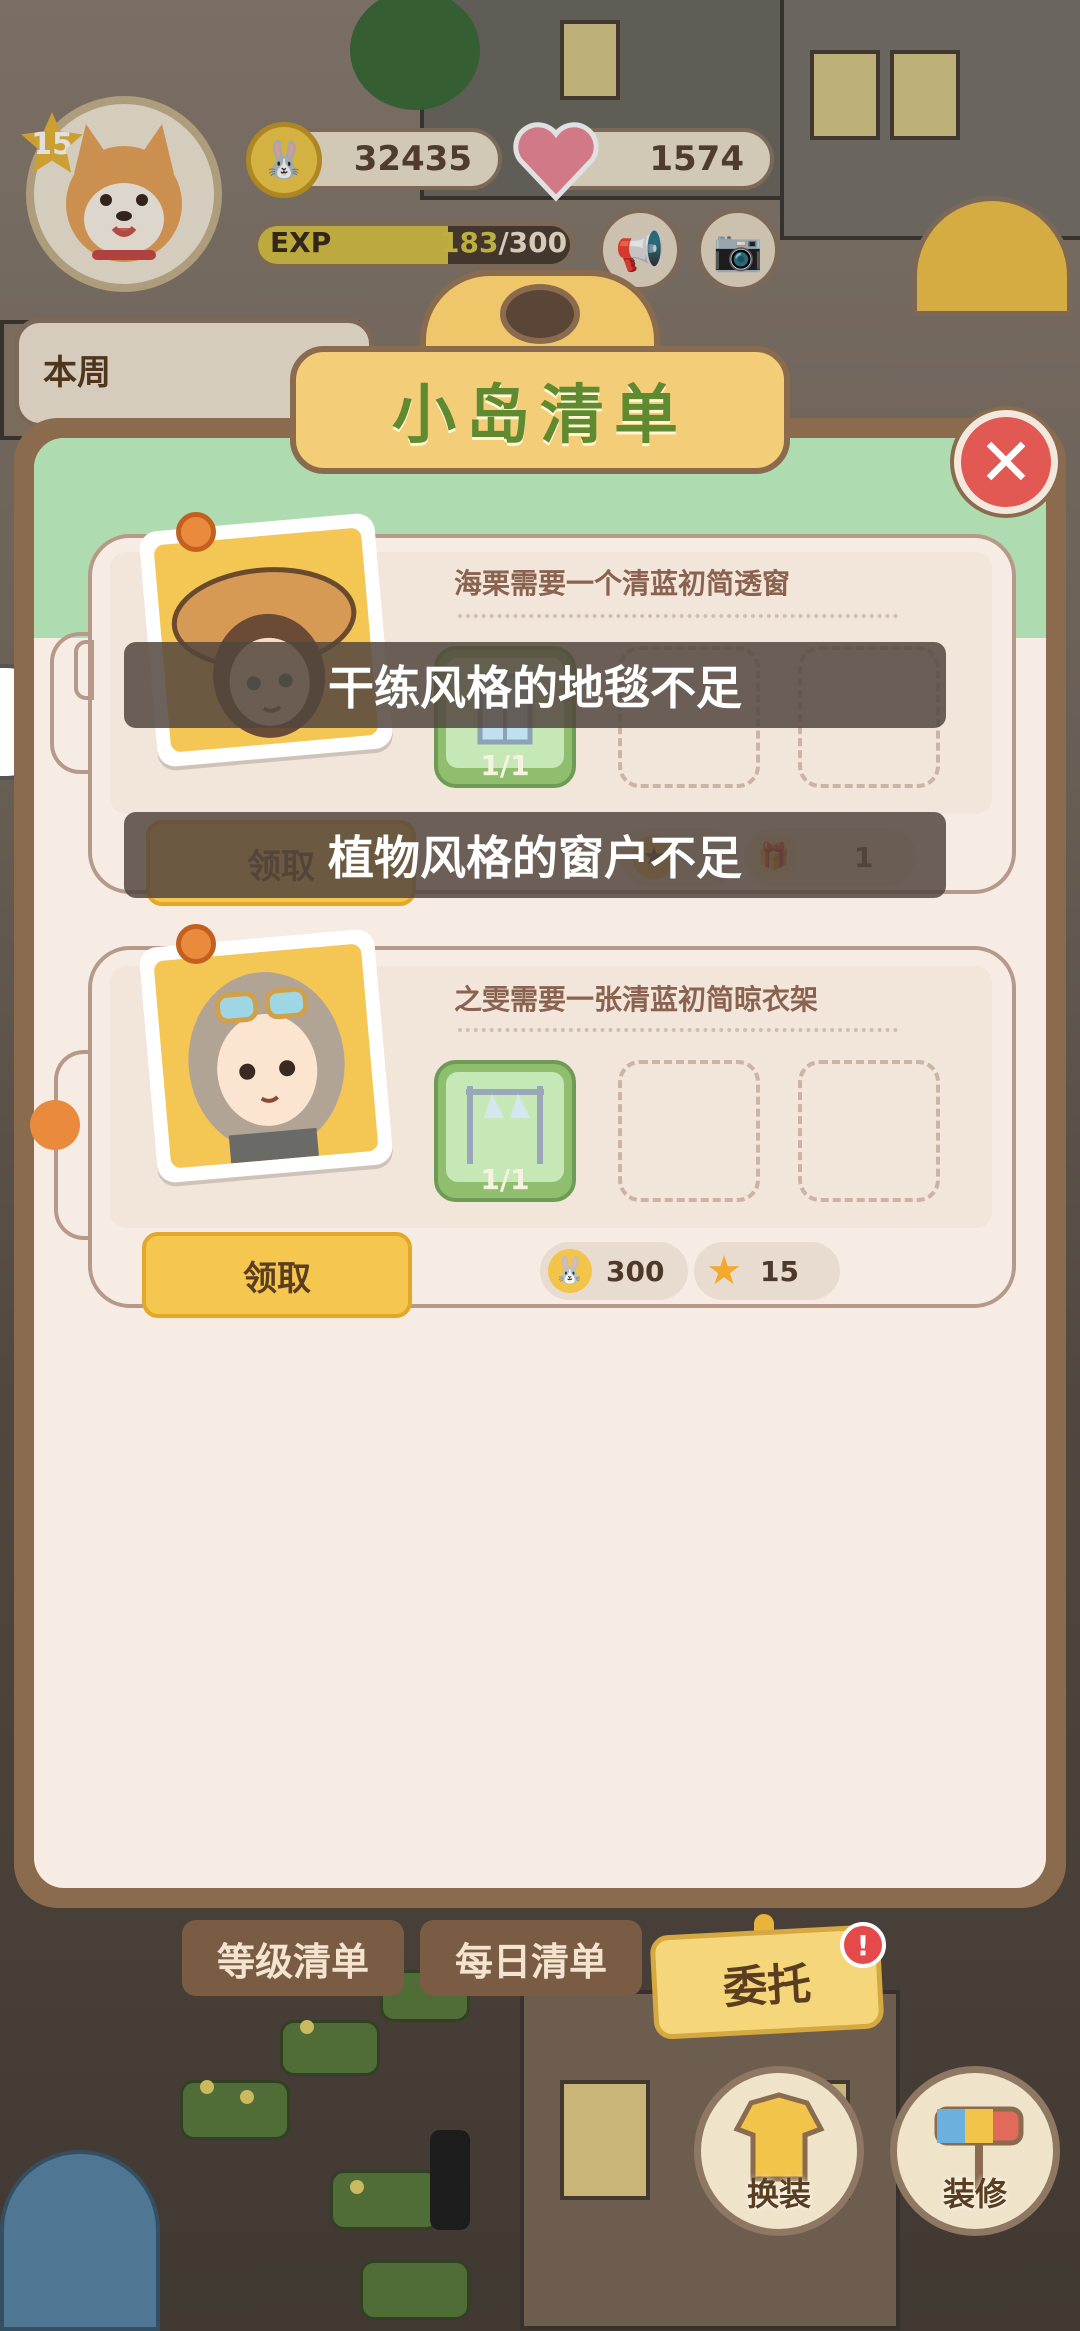 This screenshot has width=1080, height=2331. What do you see at coordinates (863, 1945) in the screenshot?
I see `alert-badge-icon: !` at bounding box center [863, 1945].